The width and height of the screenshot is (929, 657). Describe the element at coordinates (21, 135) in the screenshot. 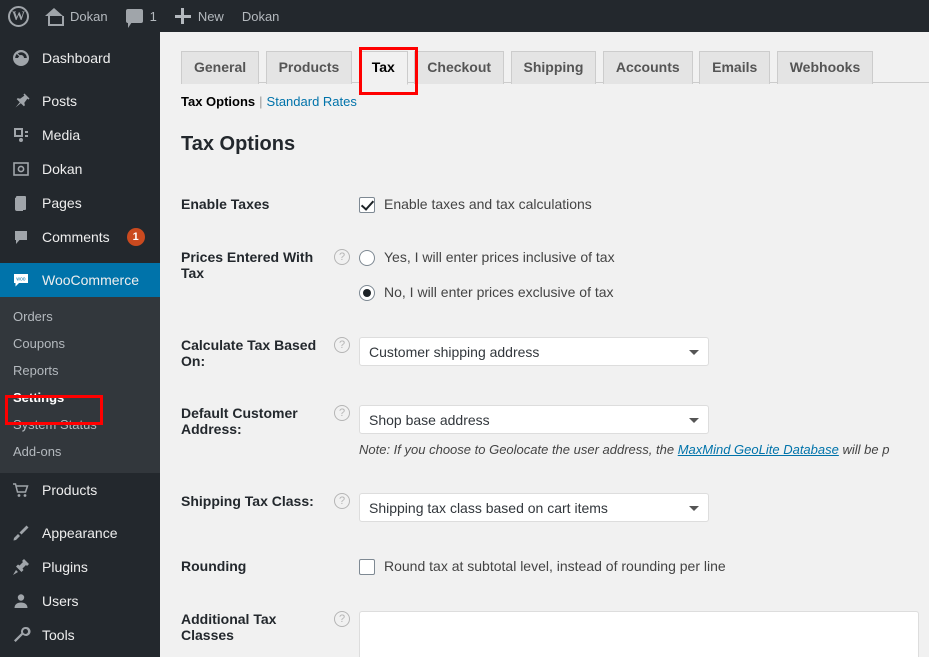

I see `media-icon` at that location.